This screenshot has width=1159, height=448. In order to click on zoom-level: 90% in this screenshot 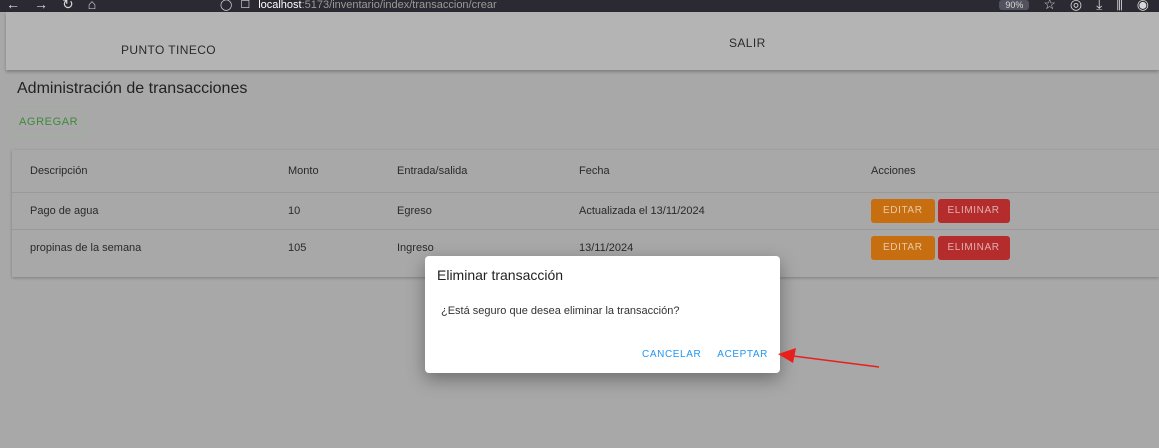, I will do `click(1014, 5)`.